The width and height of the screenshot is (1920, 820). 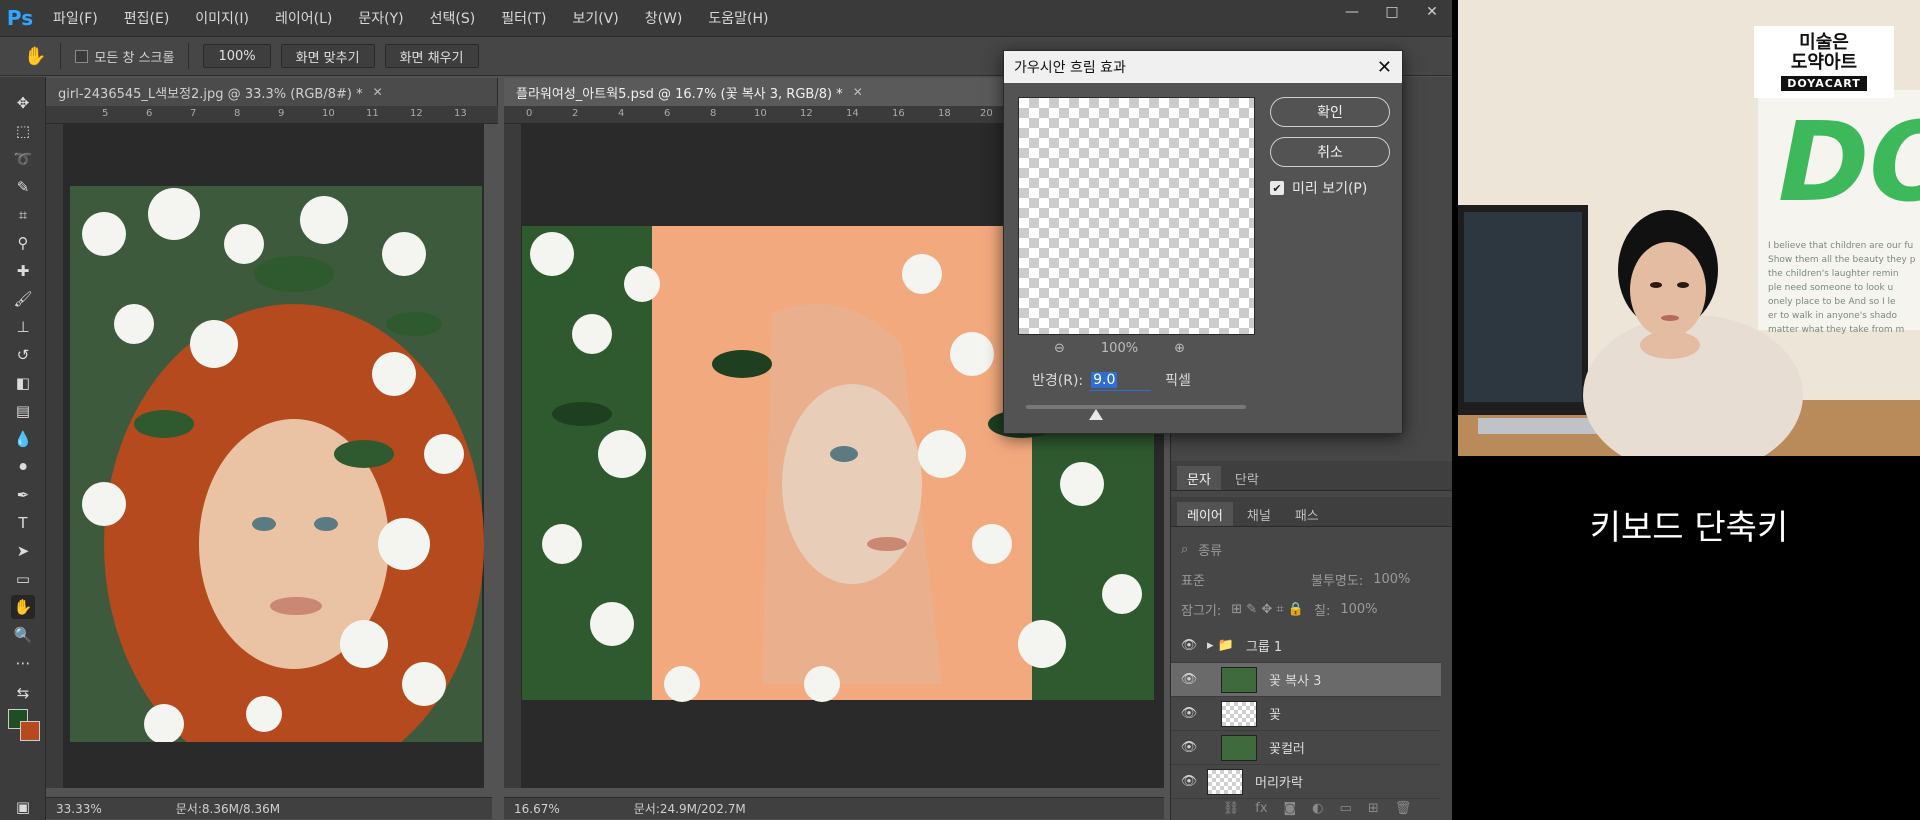 What do you see at coordinates (23, 299) in the screenshot?
I see `brush-tool-icon: 🖌` at bounding box center [23, 299].